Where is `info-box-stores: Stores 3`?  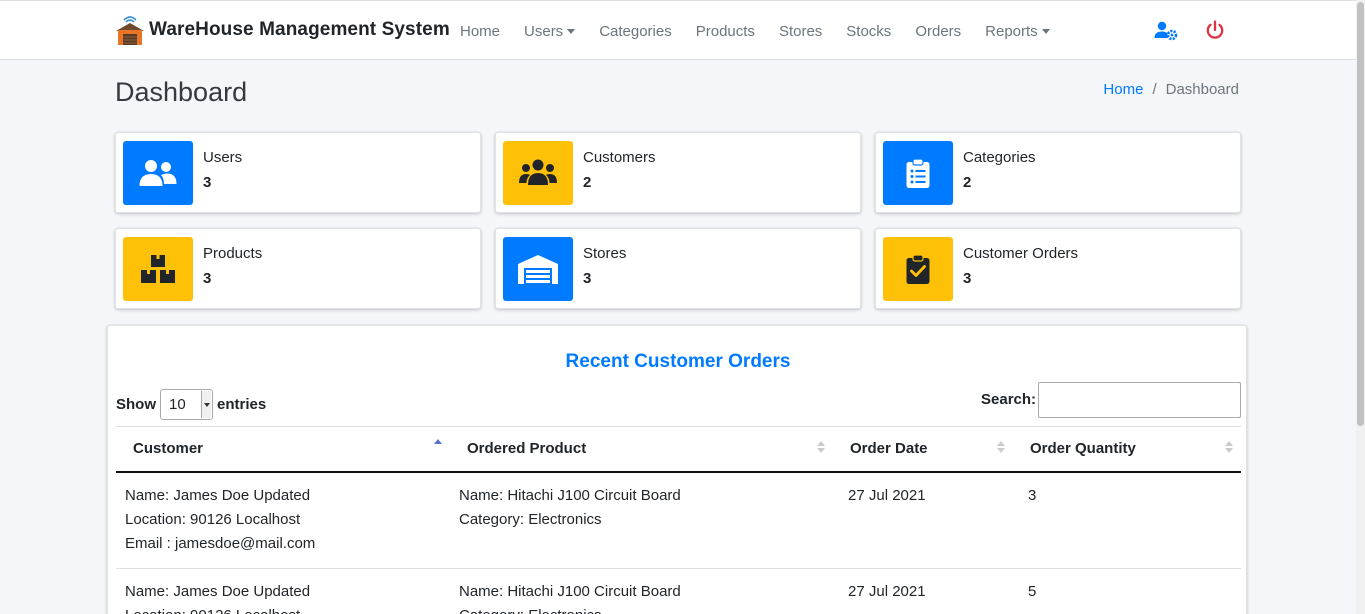 info-box-stores: Stores 3 is located at coordinates (678, 268).